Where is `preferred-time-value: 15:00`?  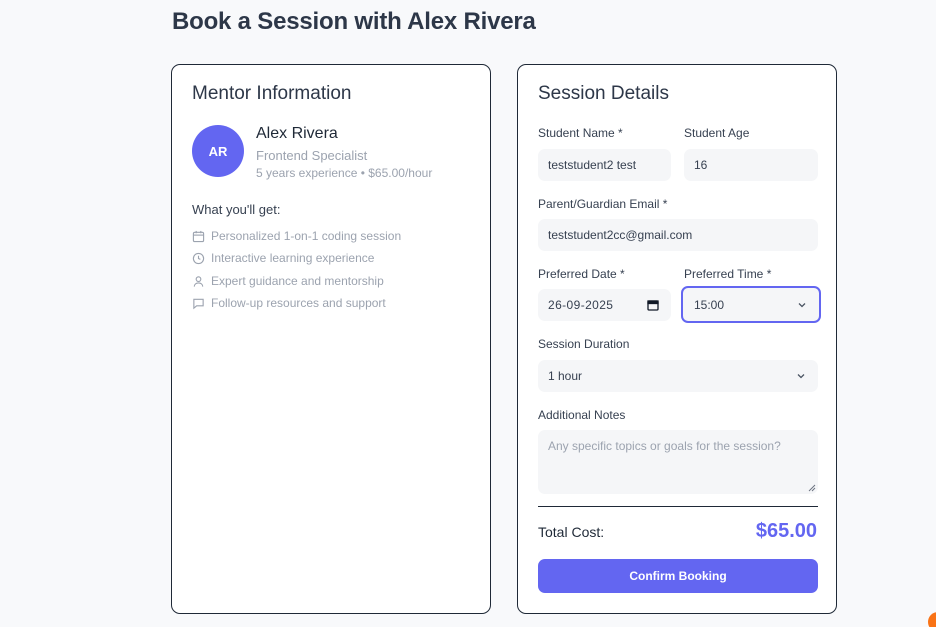 preferred-time-value: 15:00 is located at coordinates (709, 304).